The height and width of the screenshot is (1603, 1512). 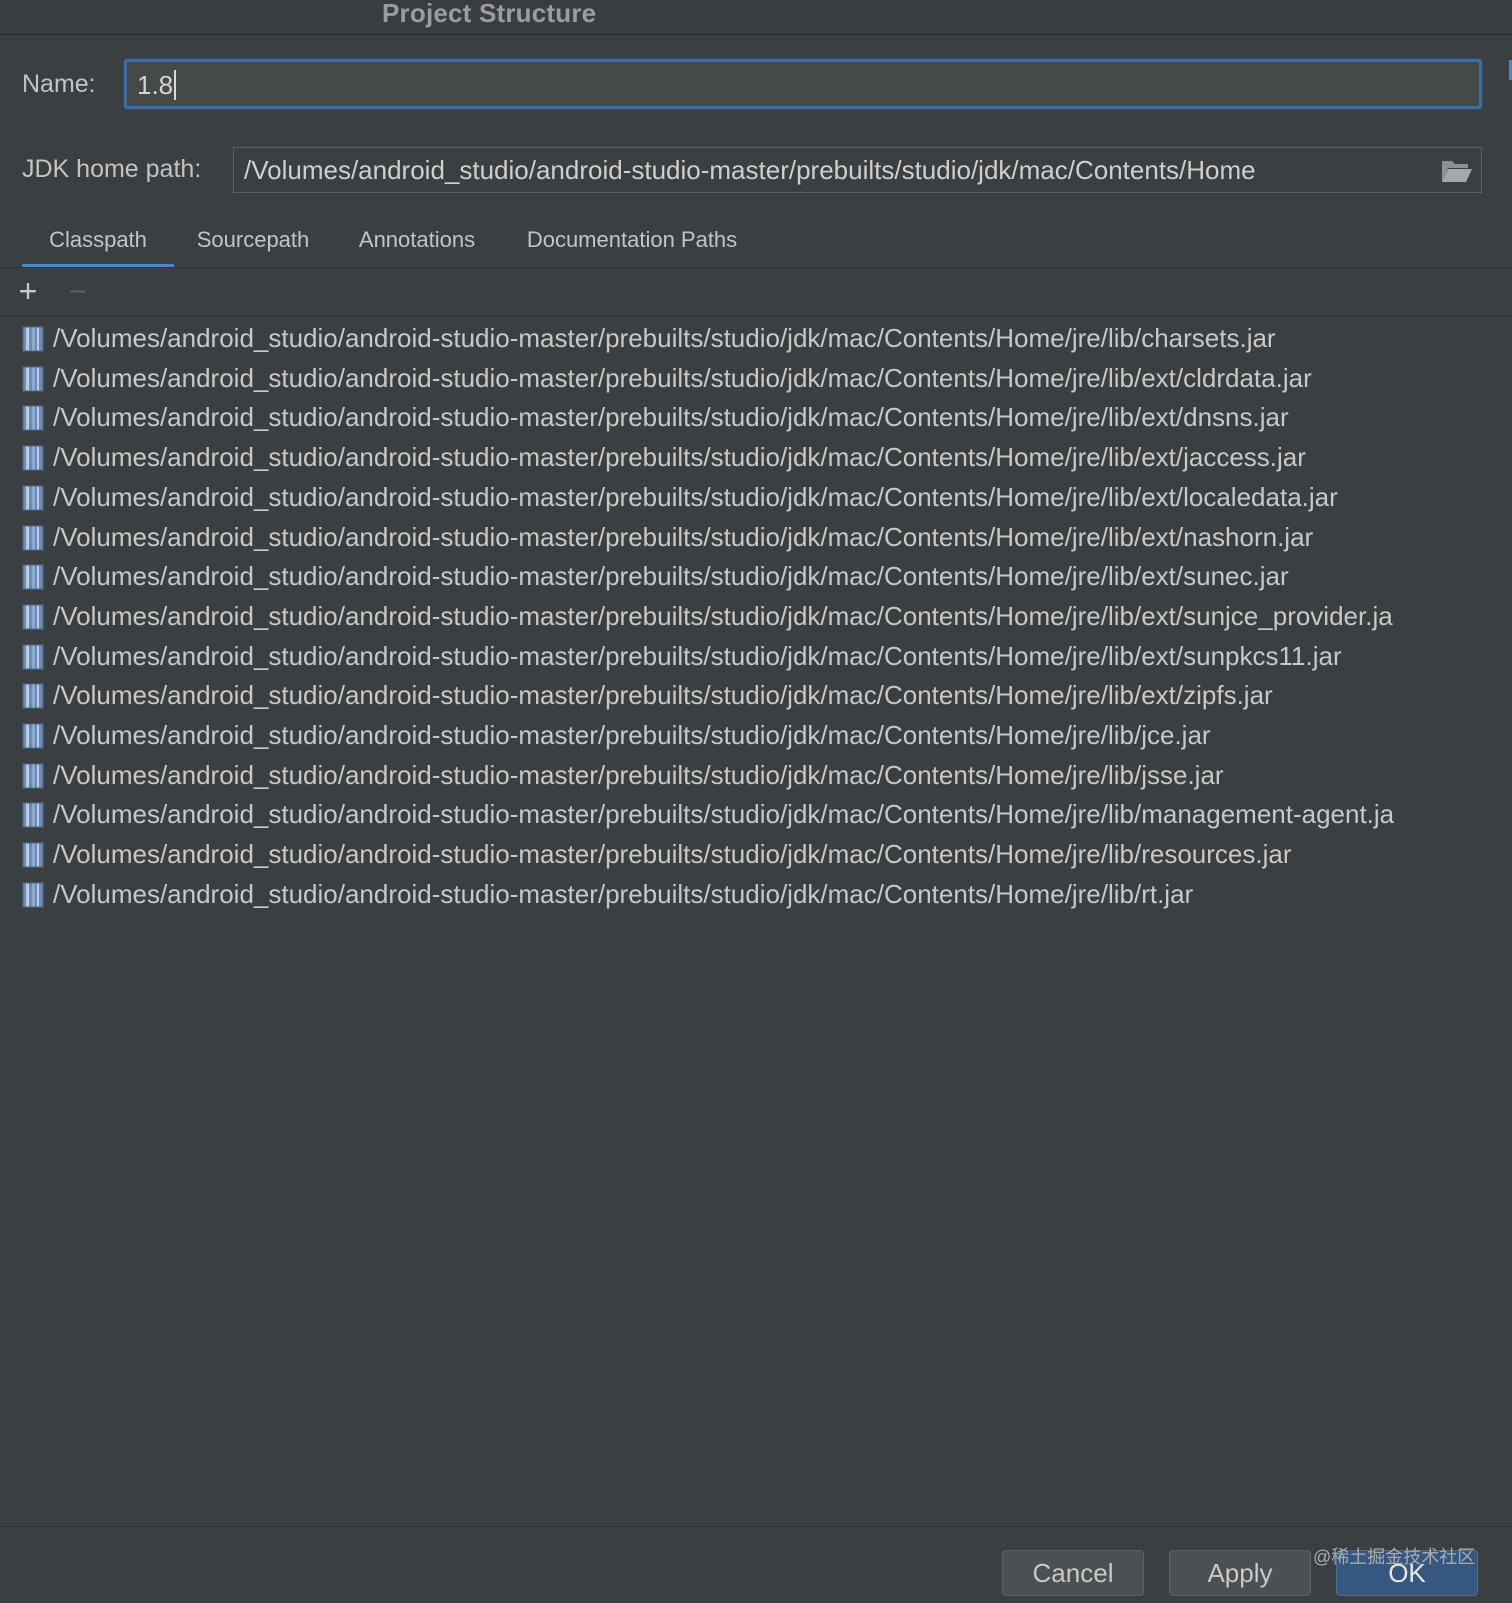 I want to click on tab-classpath: Classpath, so click(x=98, y=245).